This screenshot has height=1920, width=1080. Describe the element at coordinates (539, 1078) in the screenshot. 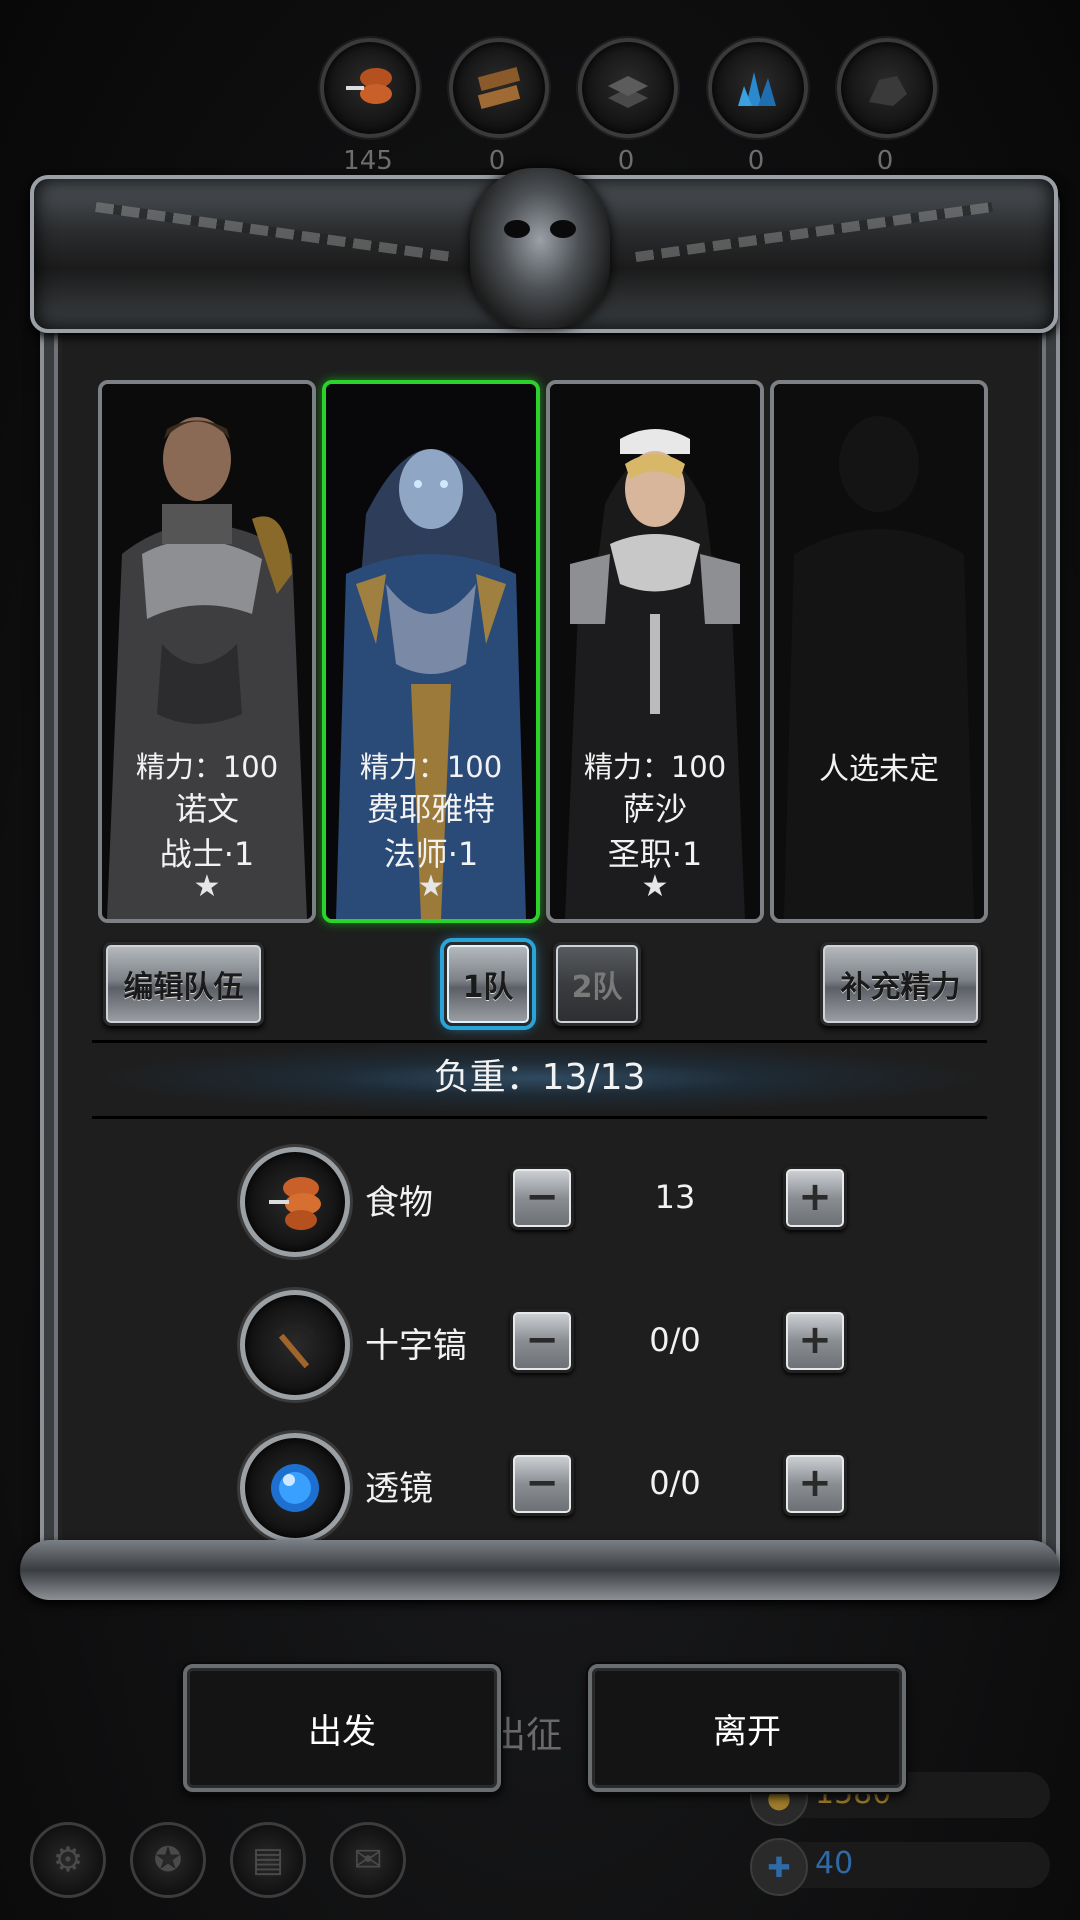

I see `weight-label: 负重：13/13` at that location.